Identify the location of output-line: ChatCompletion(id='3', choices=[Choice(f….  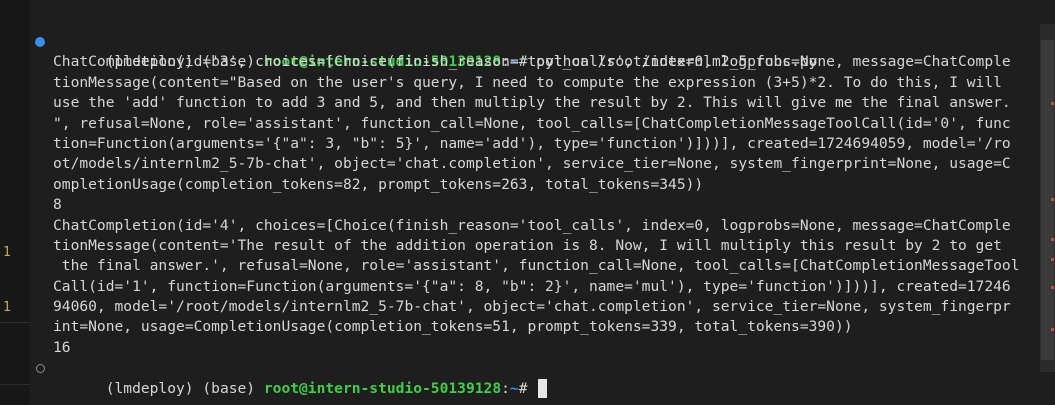
(532, 62).